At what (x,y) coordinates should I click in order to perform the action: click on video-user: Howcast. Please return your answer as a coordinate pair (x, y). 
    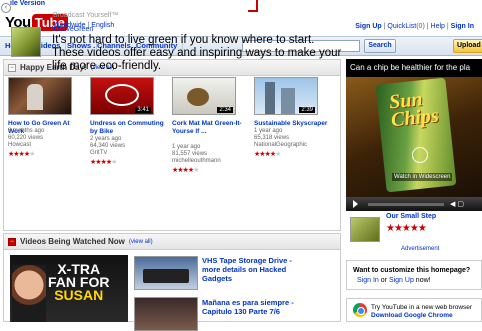
    Looking at the image, I should click on (46, 145).